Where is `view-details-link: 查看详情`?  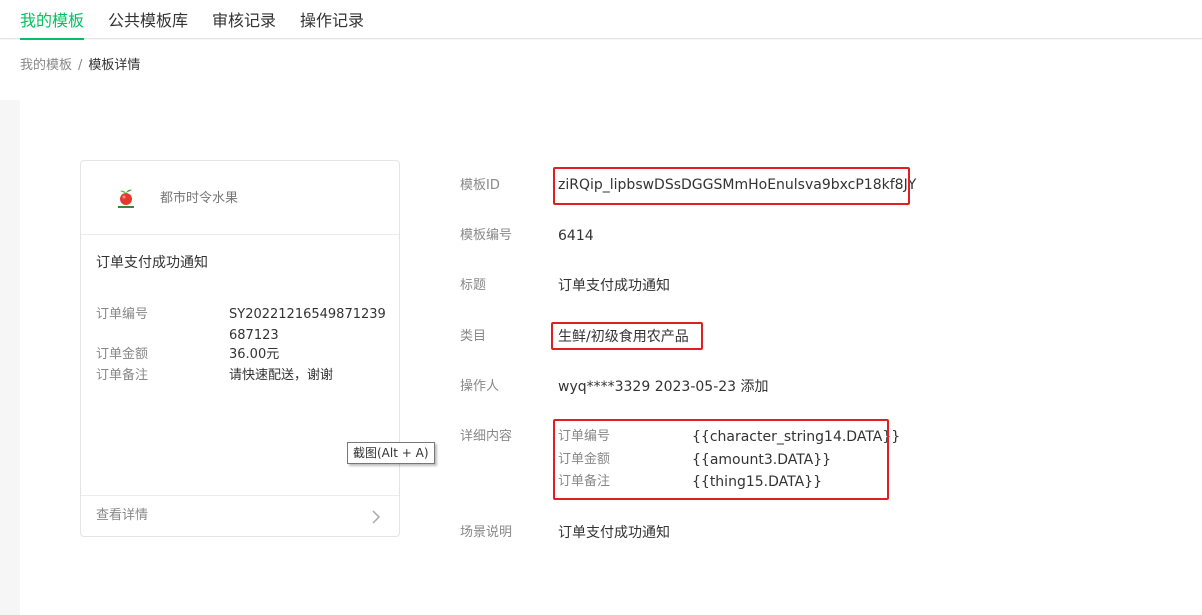
view-details-link: 查看详情 is located at coordinates (240, 516).